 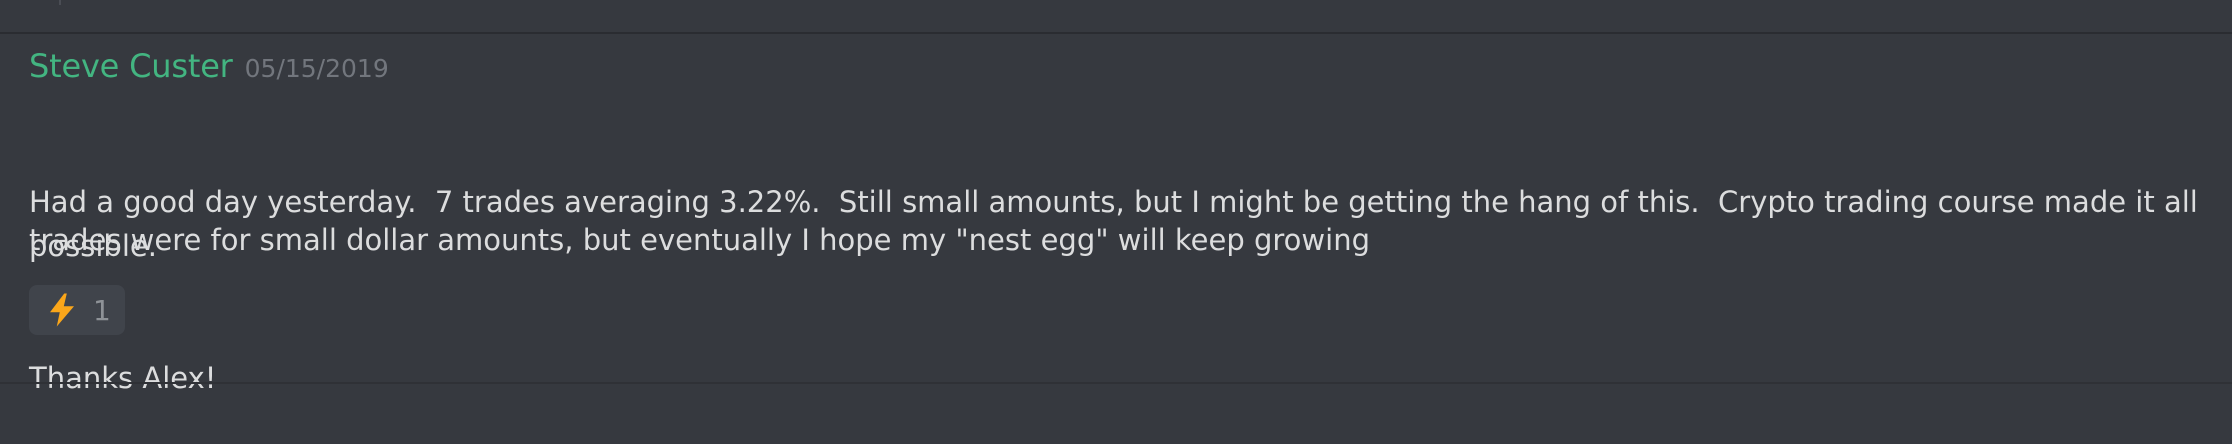 I want to click on message-timestamp: 05/15/2019, so click(x=316, y=68).